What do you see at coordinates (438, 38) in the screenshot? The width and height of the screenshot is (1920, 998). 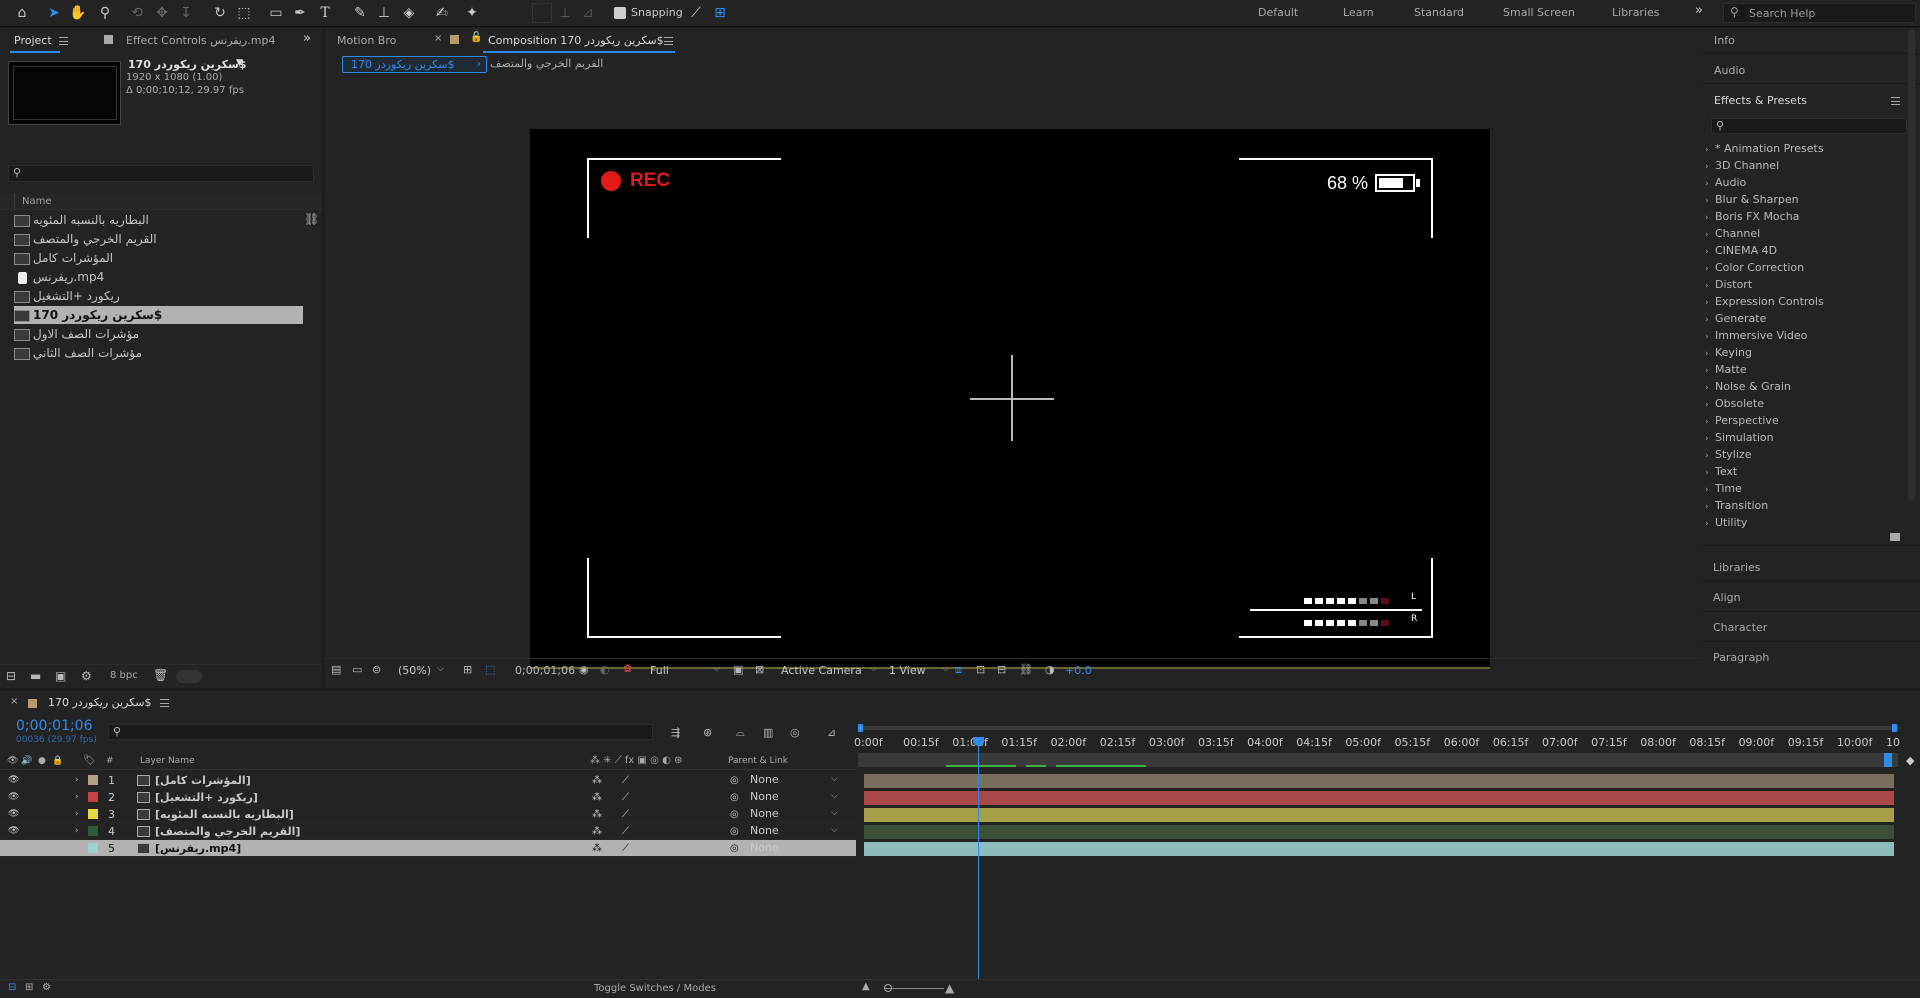 I see `close-icon: ×` at bounding box center [438, 38].